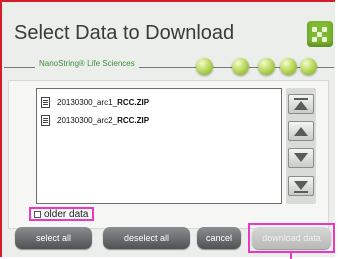  I want to click on scroll-up-icon, so click(301, 131).